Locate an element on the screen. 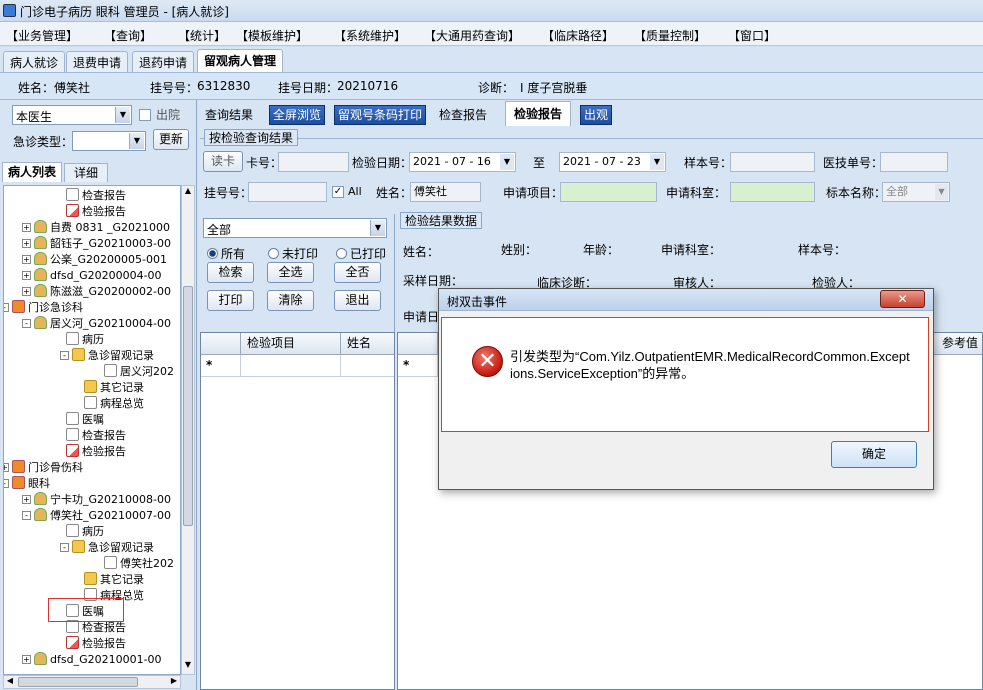 The height and width of the screenshot is (690, 983). scroll-thumb is located at coordinates (188, 406).